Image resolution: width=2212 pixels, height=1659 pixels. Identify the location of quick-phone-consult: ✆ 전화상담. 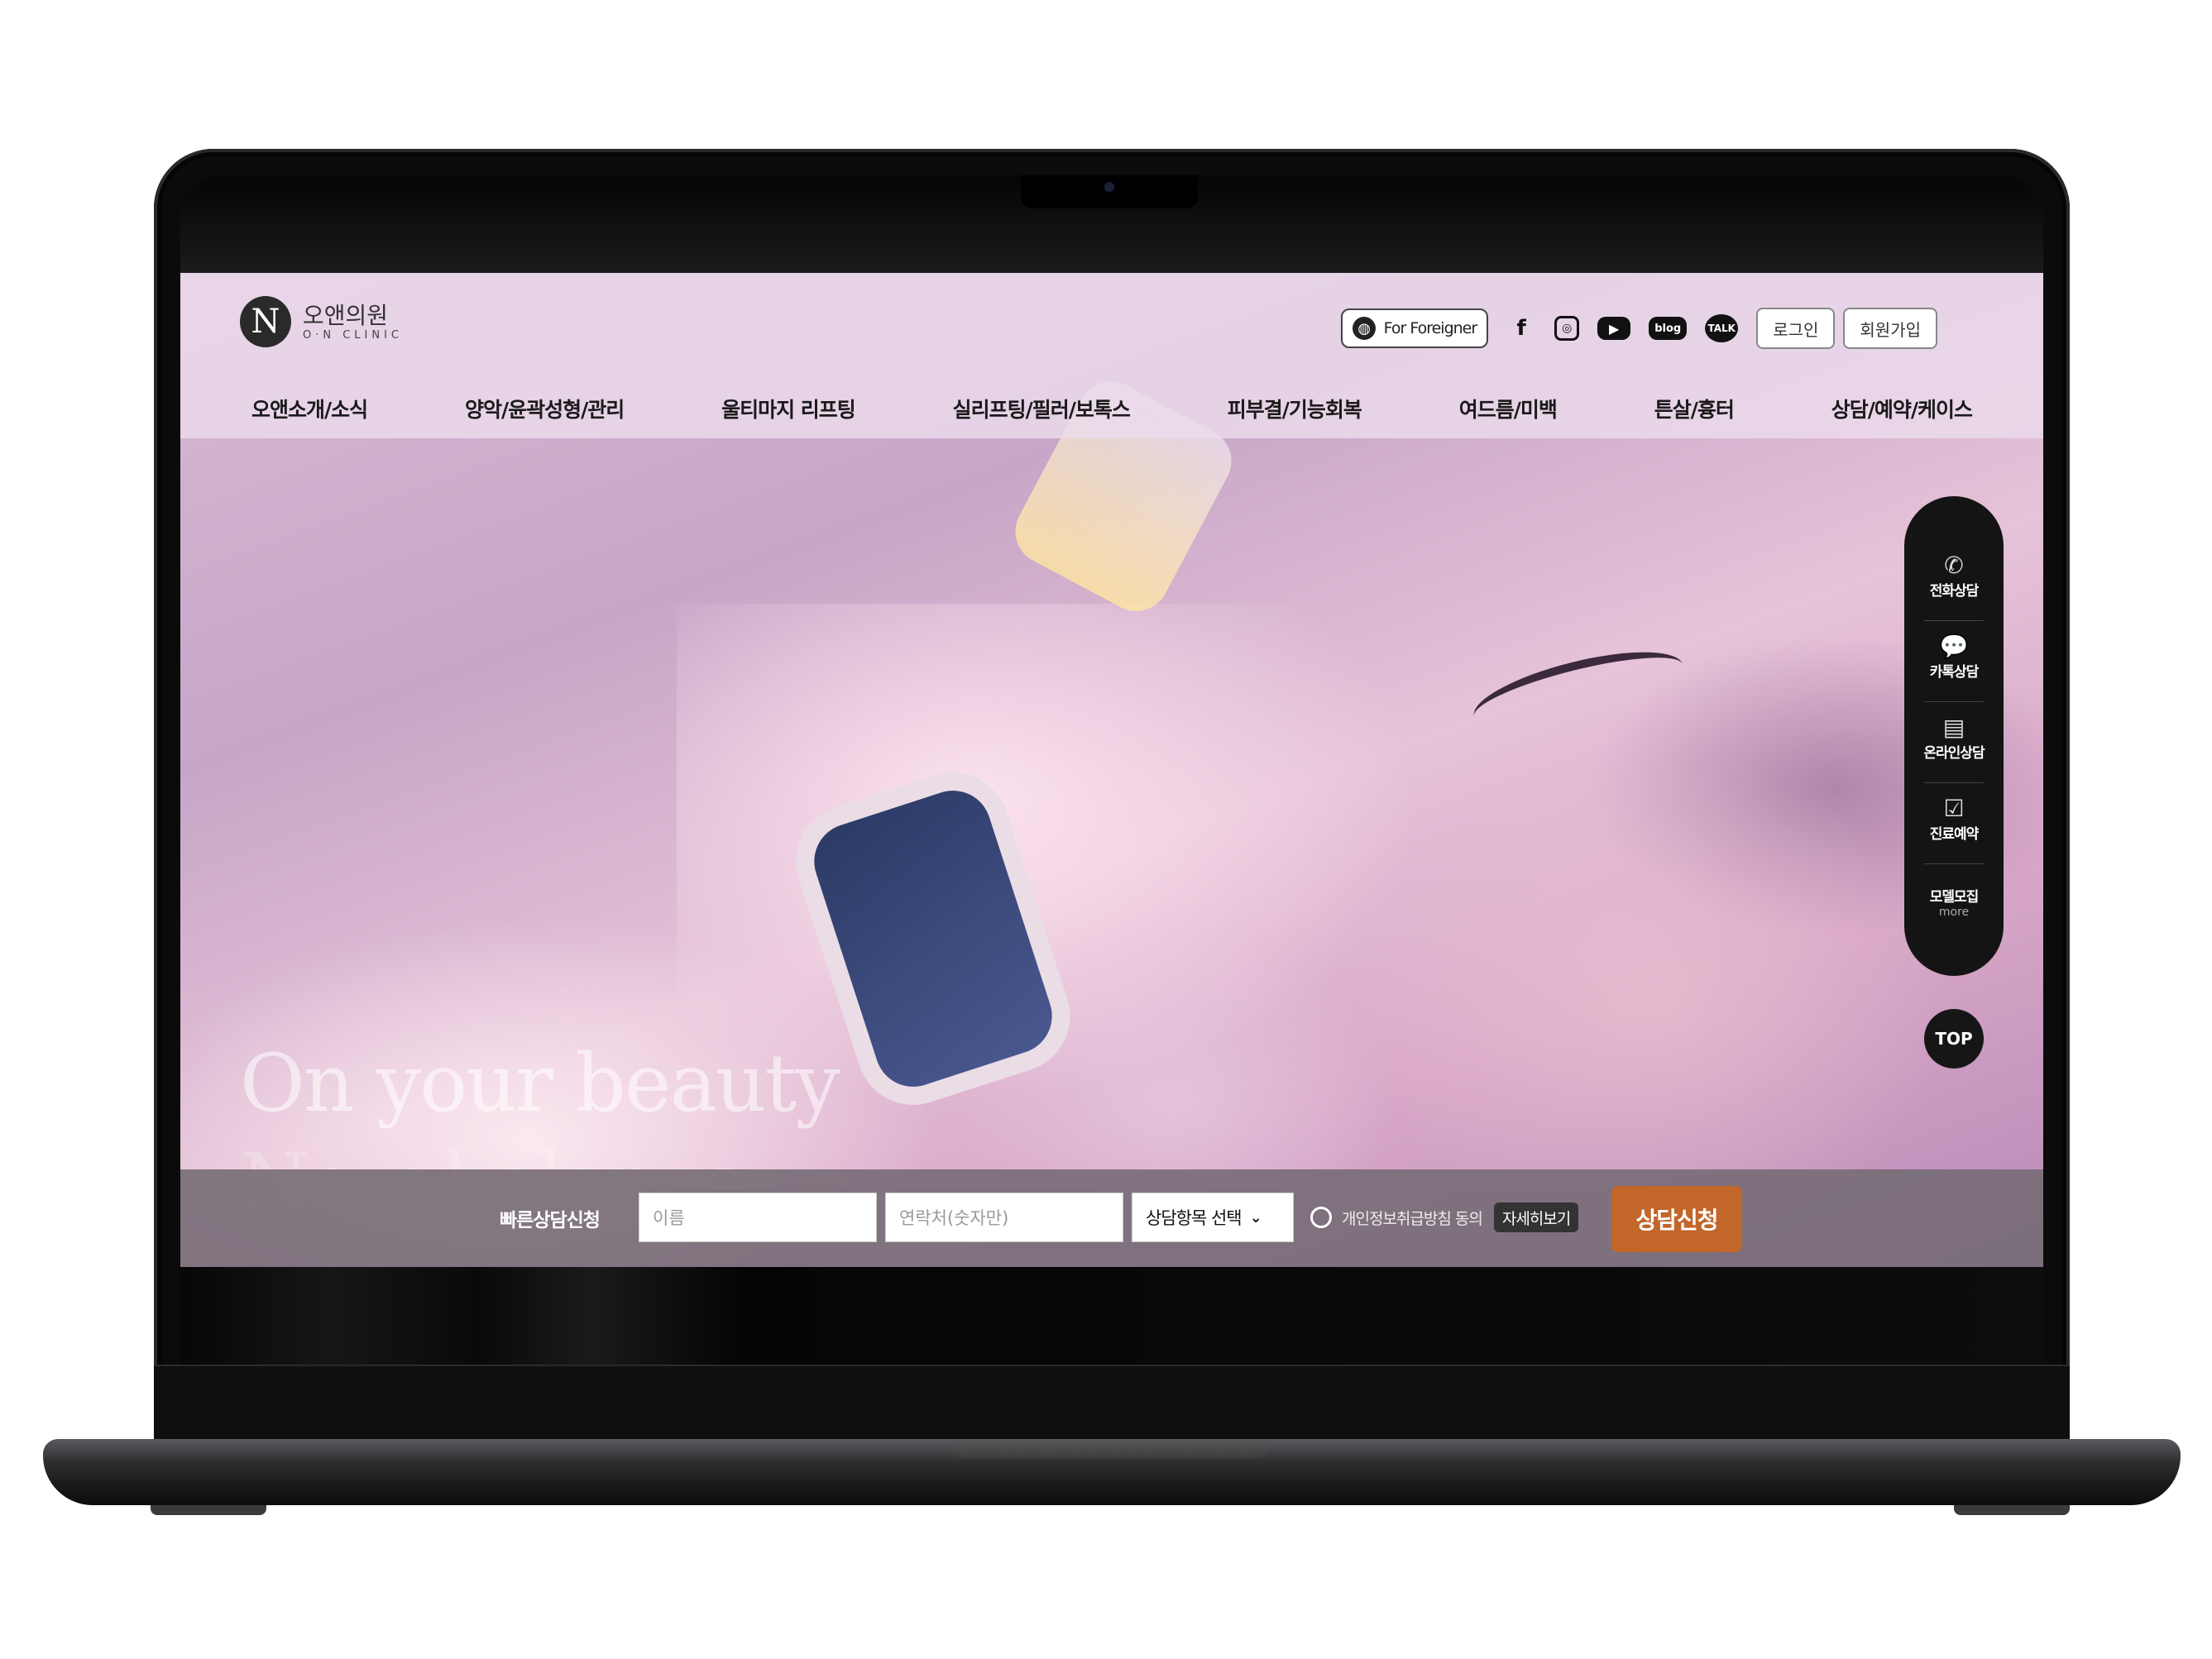
(1954, 576).